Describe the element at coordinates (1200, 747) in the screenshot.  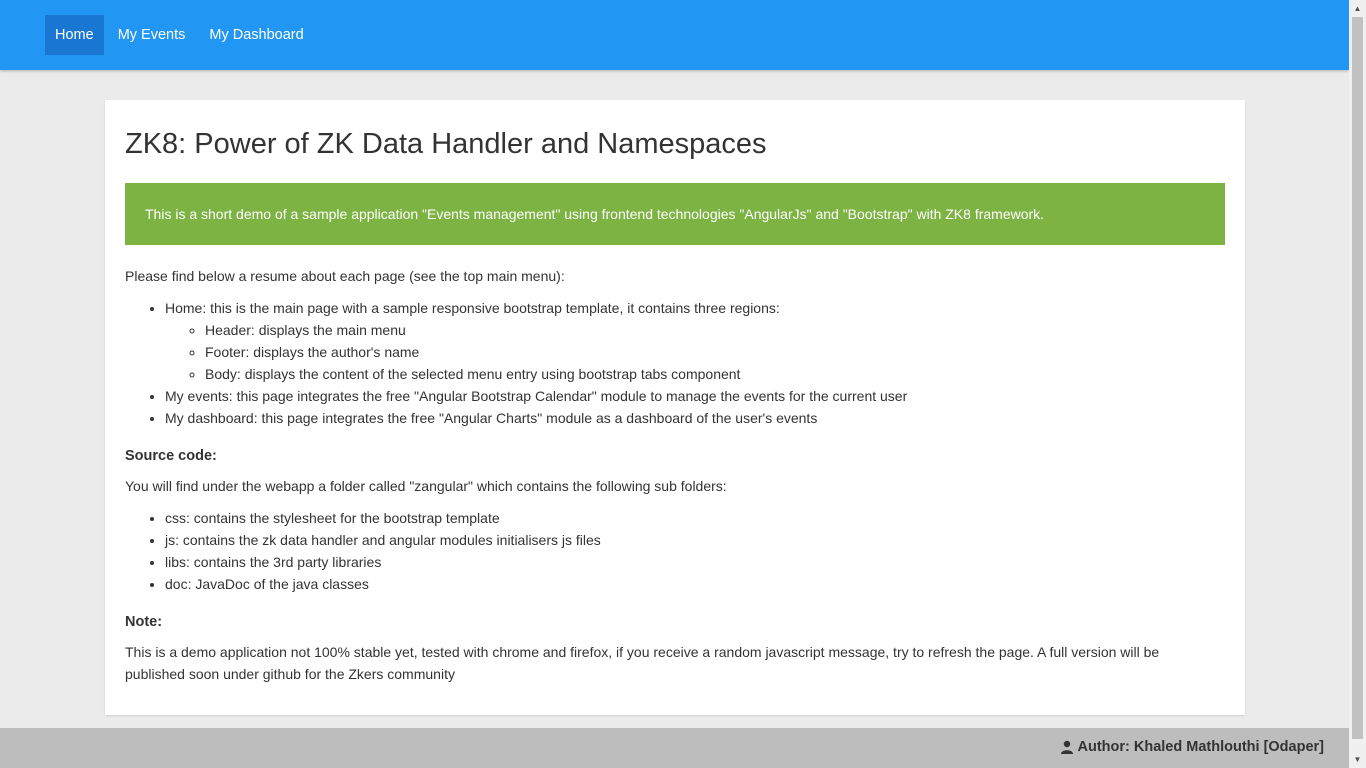
I see `author-name: Author: Khaled Mathlouthi [Odaper]` at that location.